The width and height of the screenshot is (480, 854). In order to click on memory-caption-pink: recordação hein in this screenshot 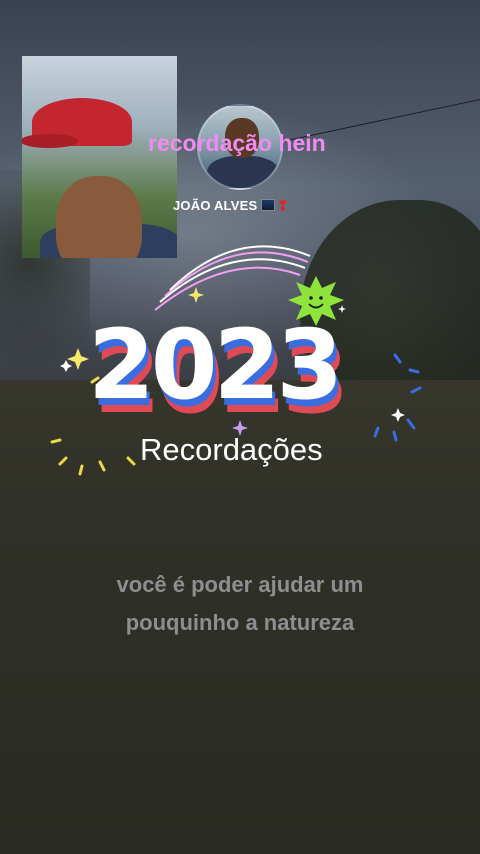, I will do `click(237, 143)`.